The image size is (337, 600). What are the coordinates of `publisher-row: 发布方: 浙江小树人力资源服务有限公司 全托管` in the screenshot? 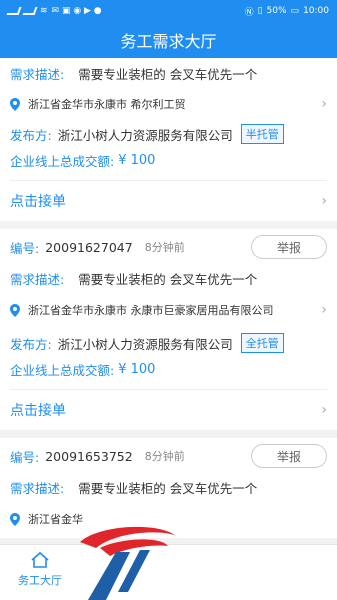 It's located at (168, 343).